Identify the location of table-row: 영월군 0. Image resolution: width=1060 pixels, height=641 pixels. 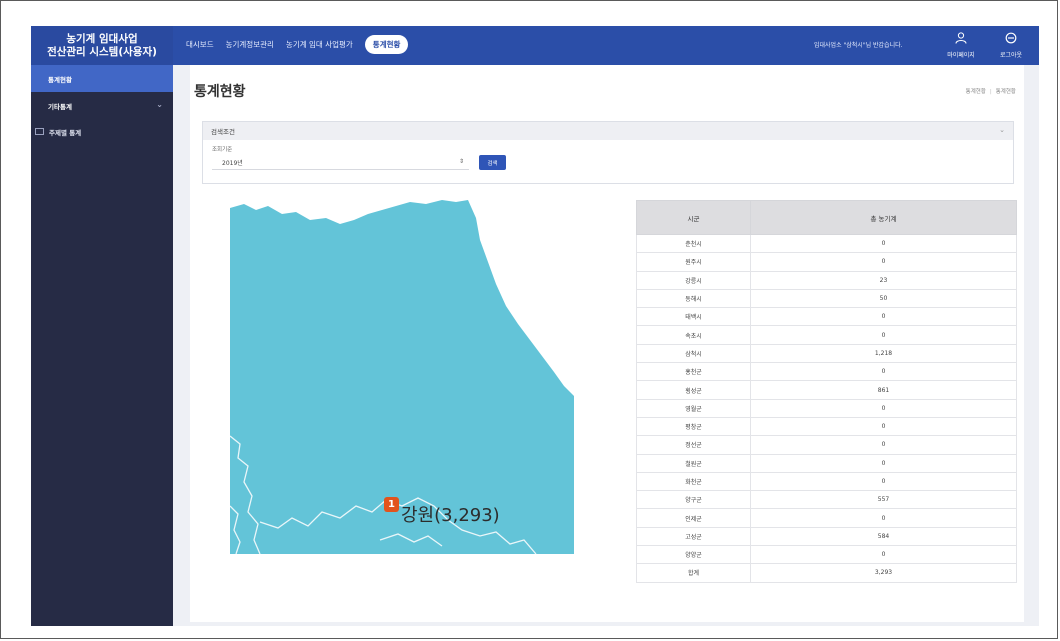
(826, 408).